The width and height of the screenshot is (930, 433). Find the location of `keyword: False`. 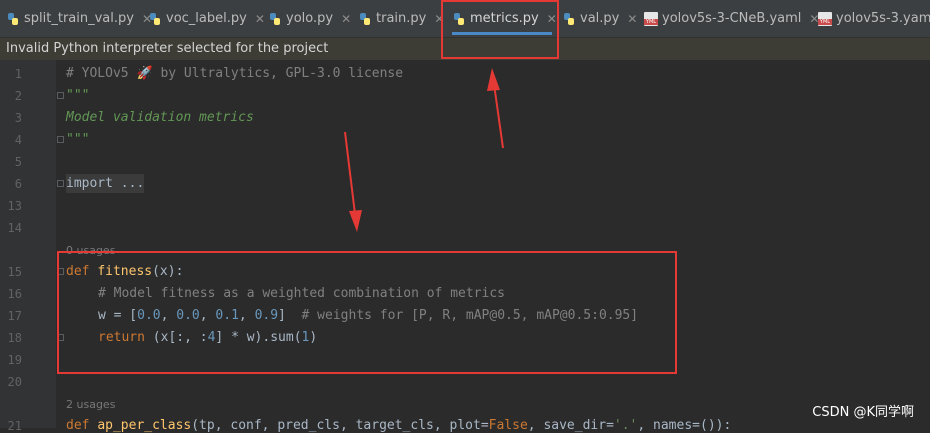

keyword: False is located at coordinates (508, 425).